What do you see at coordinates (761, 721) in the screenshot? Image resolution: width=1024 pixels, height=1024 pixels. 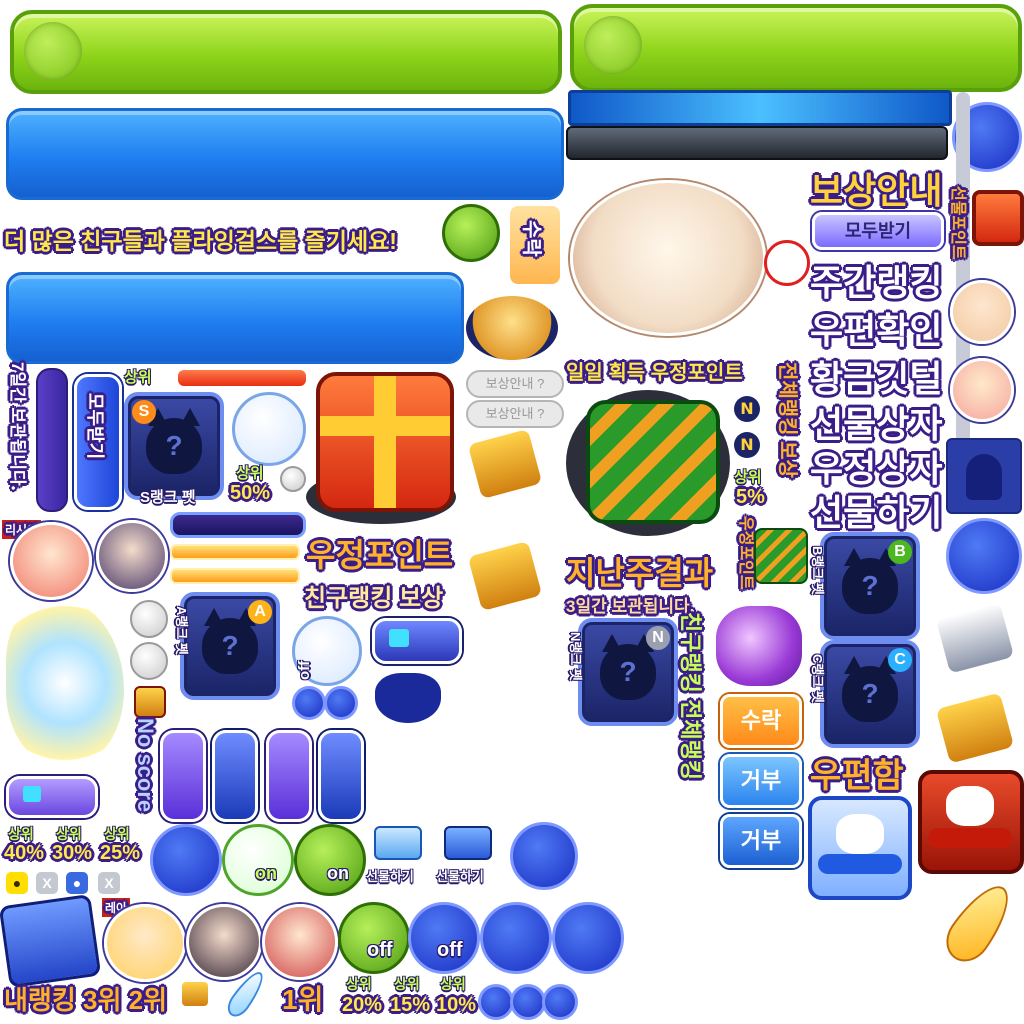 I see `accept-button: 수락` at bounding box center [761, 721].